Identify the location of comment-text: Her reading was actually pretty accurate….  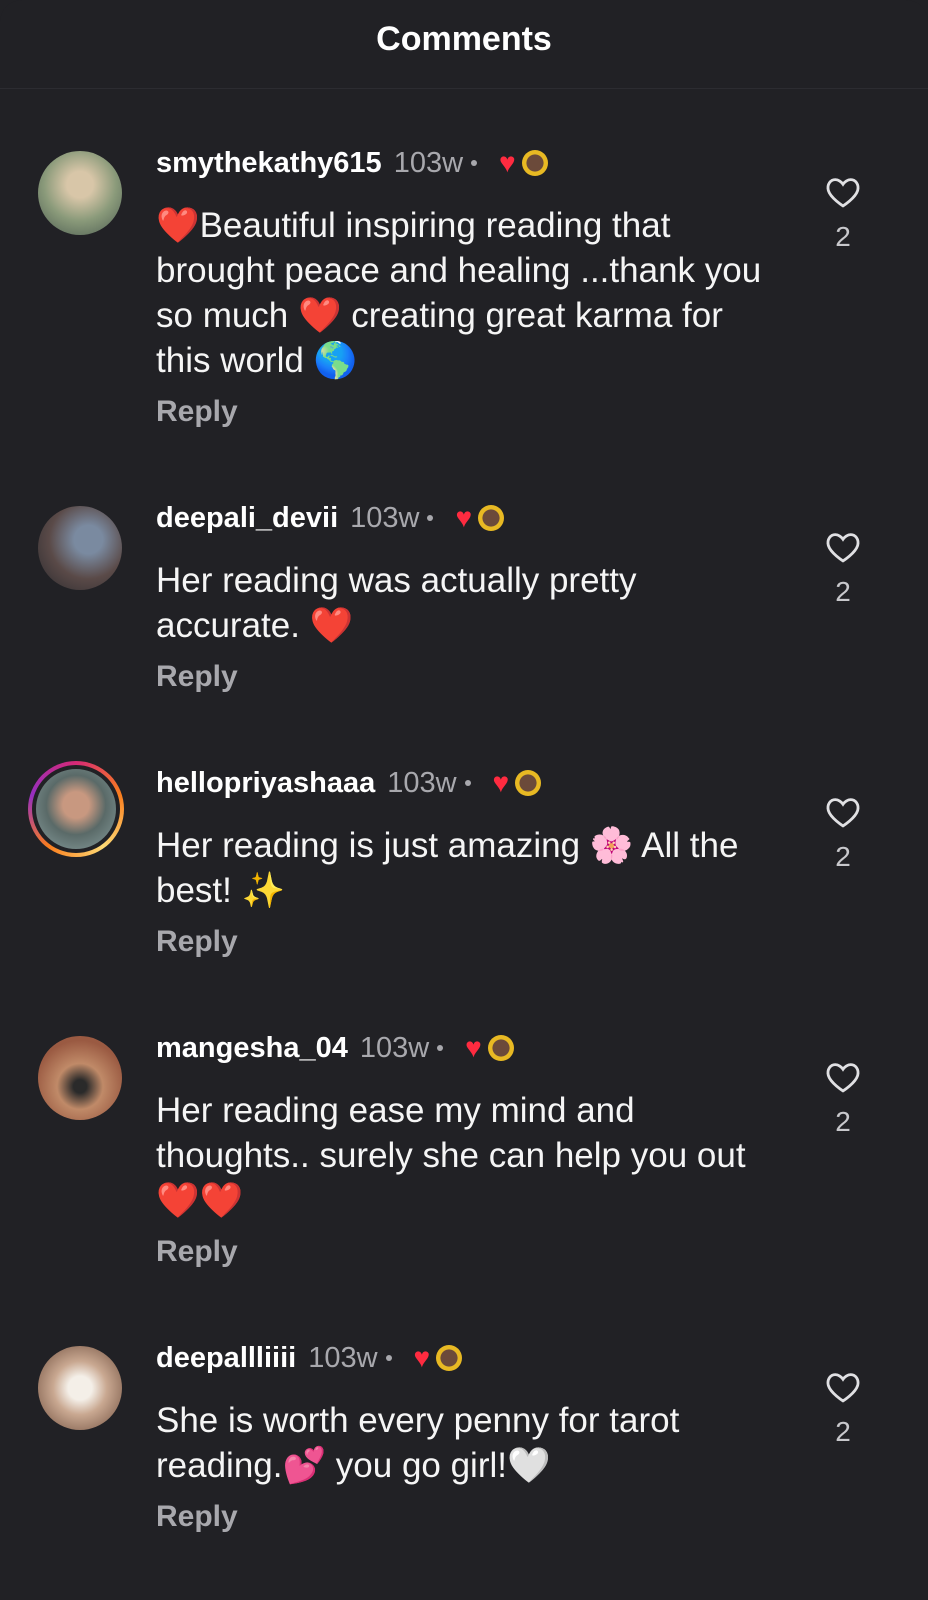
(396, 603).